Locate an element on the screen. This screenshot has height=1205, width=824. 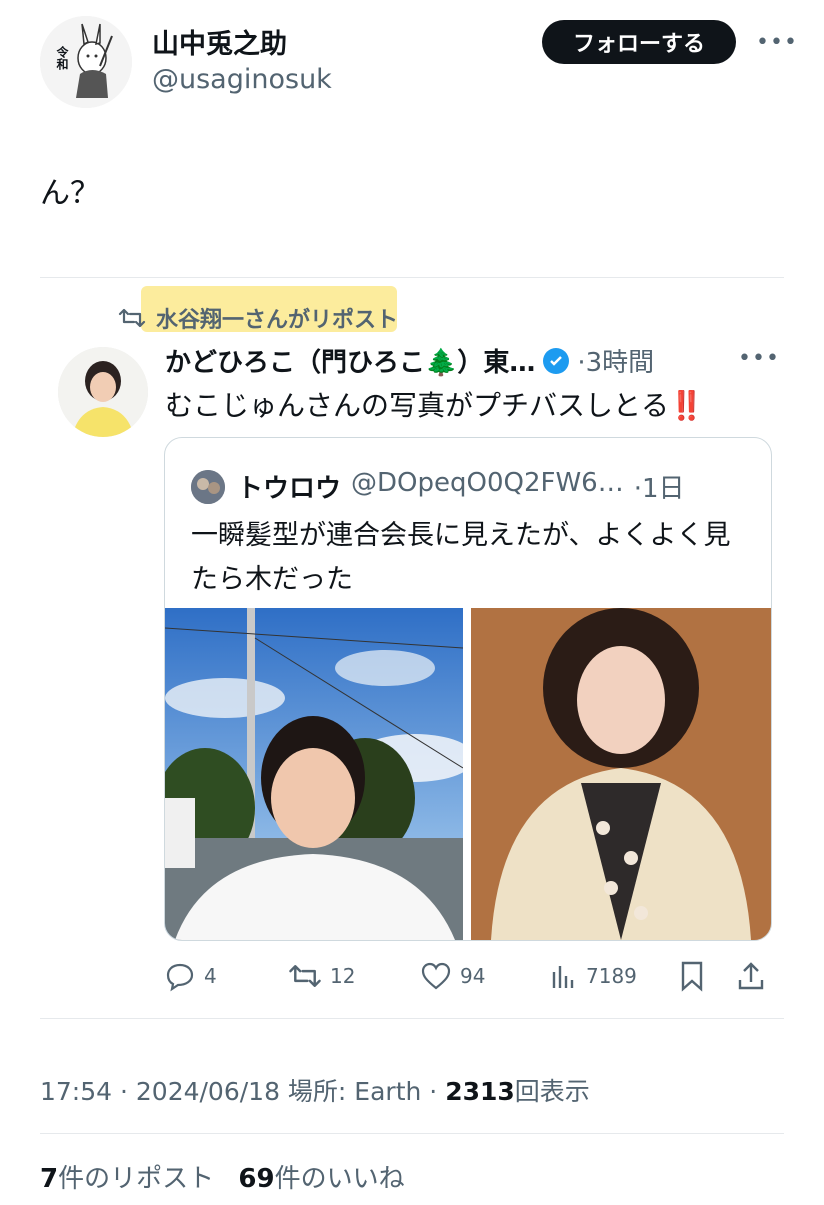
views-button: 7189 is located at coordinates (593, 976).